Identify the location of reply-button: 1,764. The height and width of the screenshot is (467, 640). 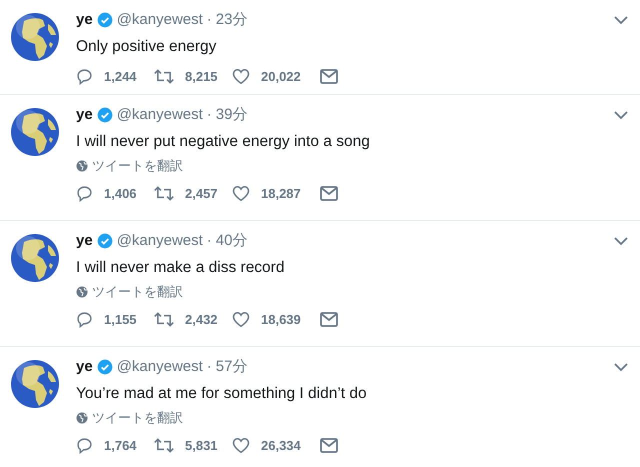
(115, 445).